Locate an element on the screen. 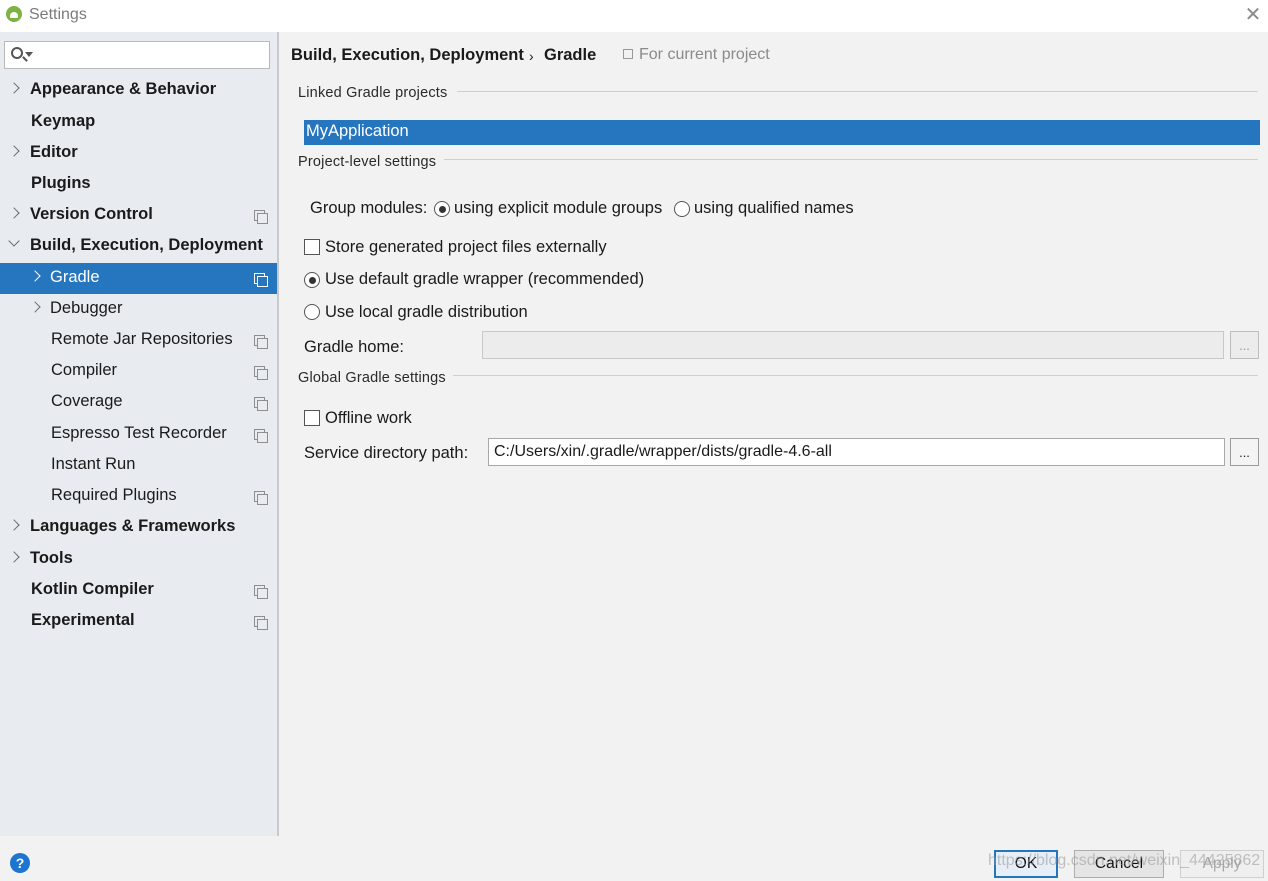  gradle-home-label: Gradle home: is located at coordinates (354, 347).